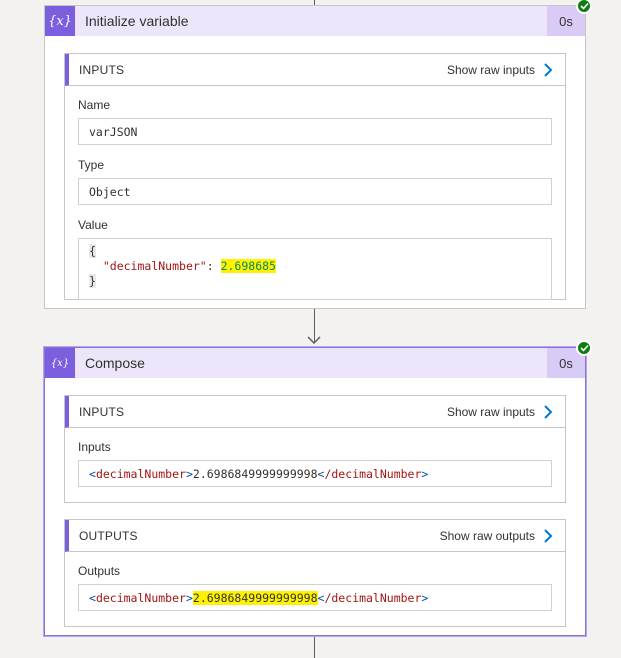  What do you see at coordinates (99, 571) in the screenshot?
I see `outputs-label: Outputs` at bounding box center [99, 571].